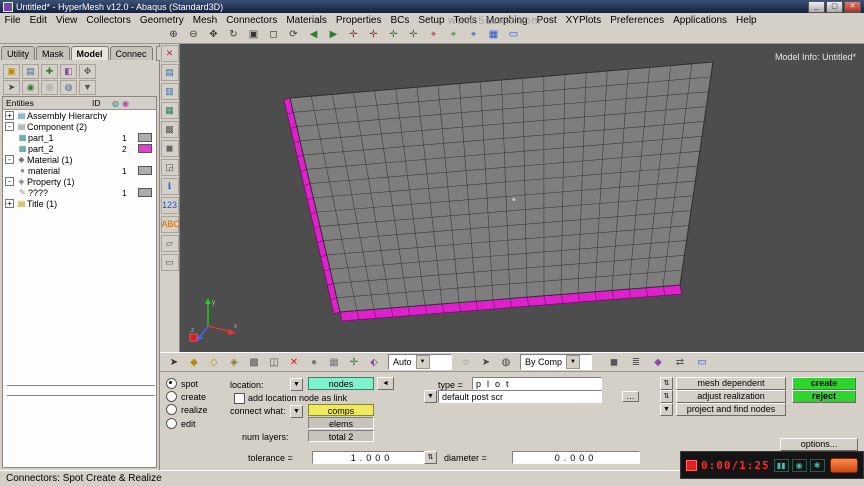 The image size is (864, 486). Describe the element at coordinates (473, 35) in the screenshot. I see `triad-top-icon: ⌖` at that location.